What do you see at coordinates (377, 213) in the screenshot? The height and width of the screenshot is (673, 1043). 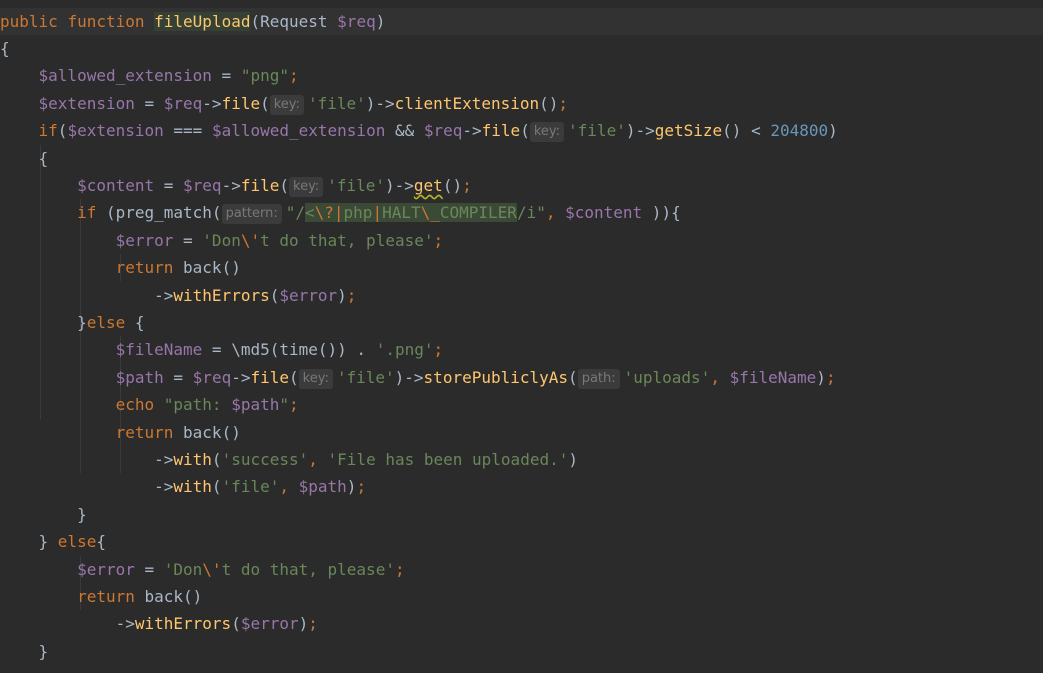 I see `code-token: |` at bounding box center [377, 213].